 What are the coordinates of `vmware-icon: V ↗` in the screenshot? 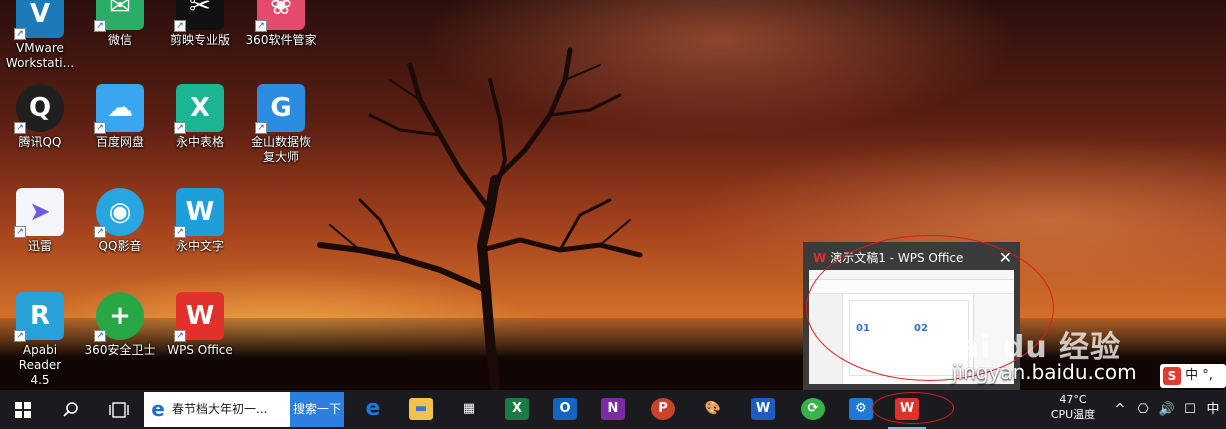 It's located at (39, 20).